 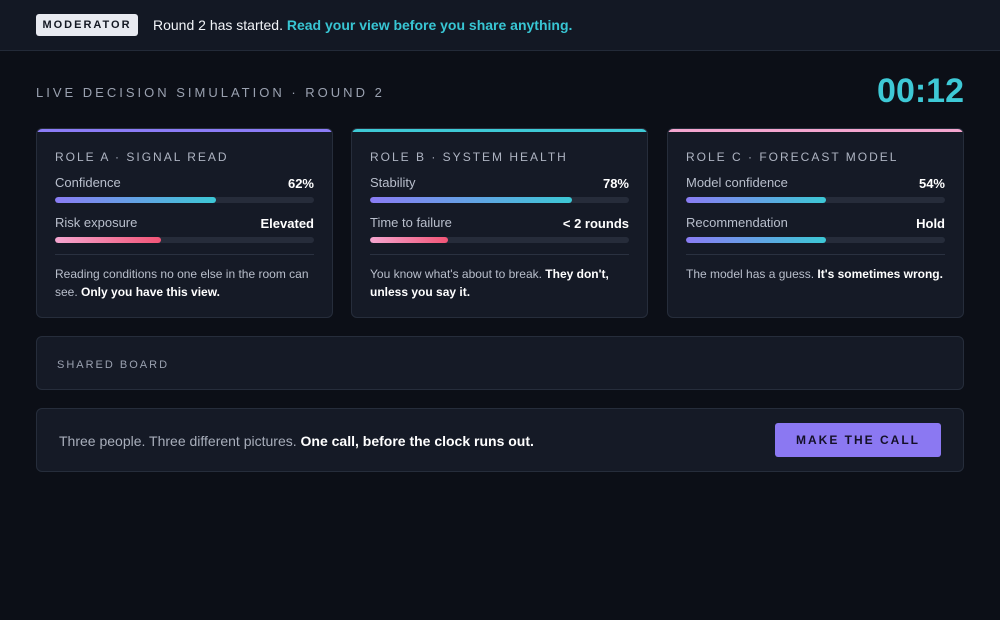 What do you see at coordinates (792, 157) in the screenshot?
I see `role-card-title: ROLE C · FORECAST MODEL` at bounding box center [792, 157].